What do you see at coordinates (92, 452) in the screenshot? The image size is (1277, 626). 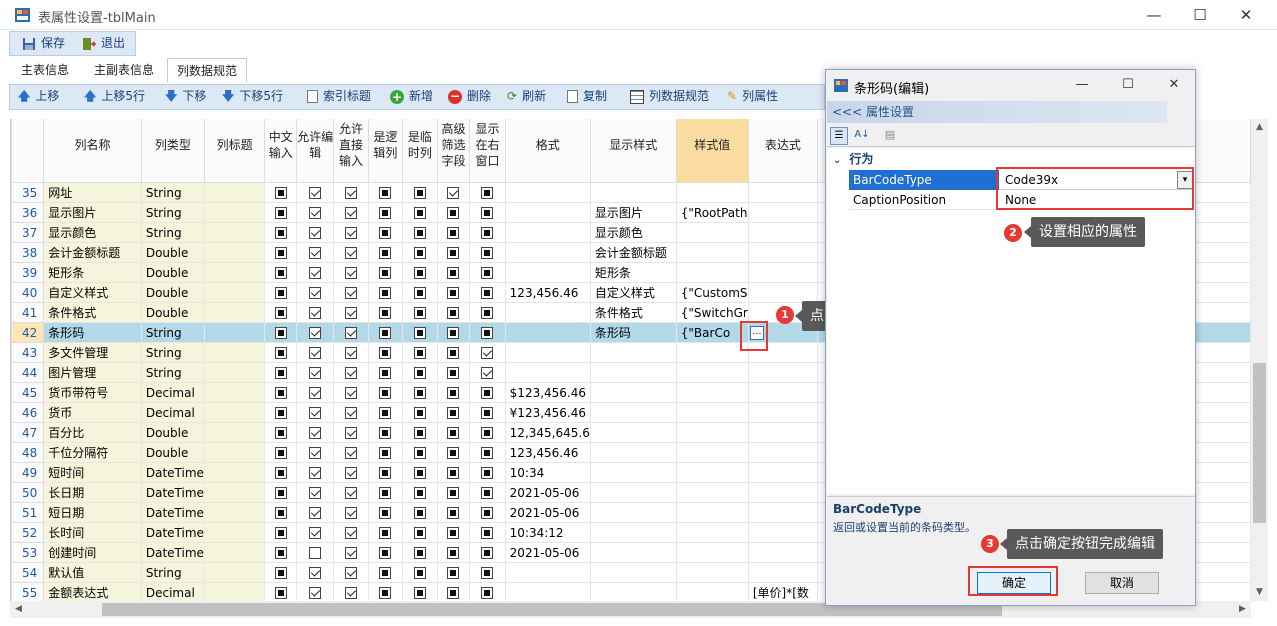 I see `column-name-cell: 千位分隔符` at bounding box center [92, 452].